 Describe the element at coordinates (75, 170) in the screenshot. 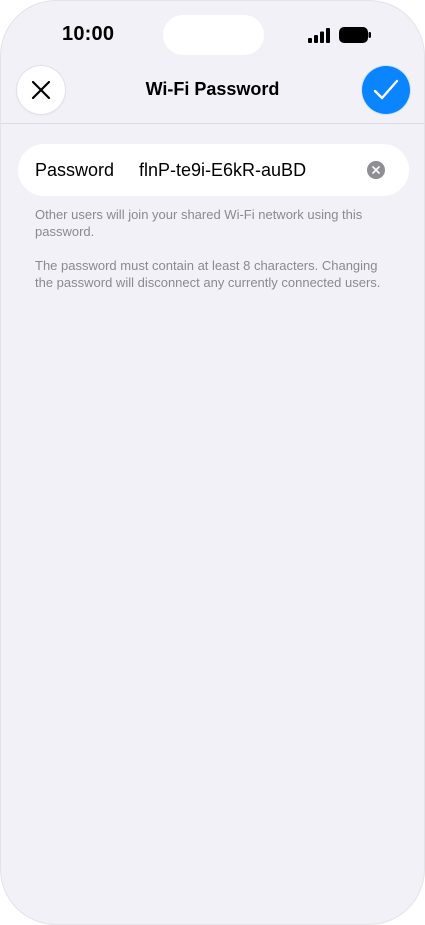

I see `password-label: Password` at that location.